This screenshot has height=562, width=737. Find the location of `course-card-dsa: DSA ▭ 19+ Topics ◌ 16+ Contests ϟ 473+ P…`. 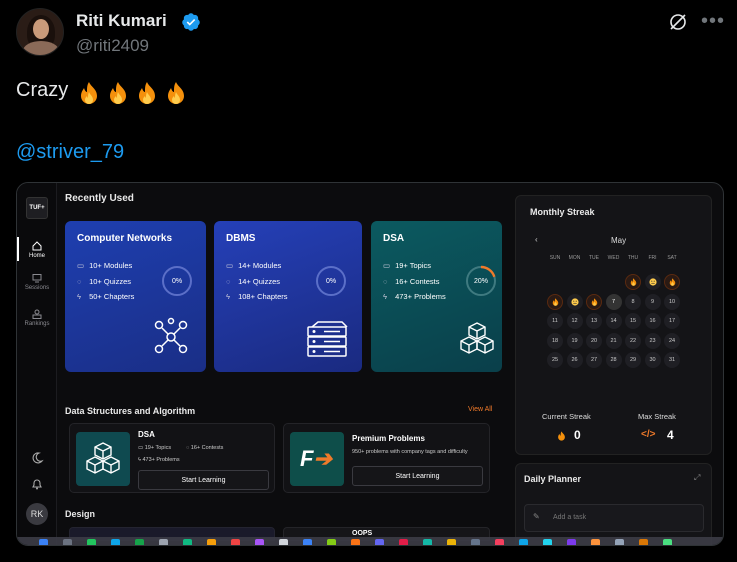

course-card-dsa: DSA ▭ 19+ Topics ◌ 16+ Contests ϟ 473+ P… is located at coordinates (436, 296).